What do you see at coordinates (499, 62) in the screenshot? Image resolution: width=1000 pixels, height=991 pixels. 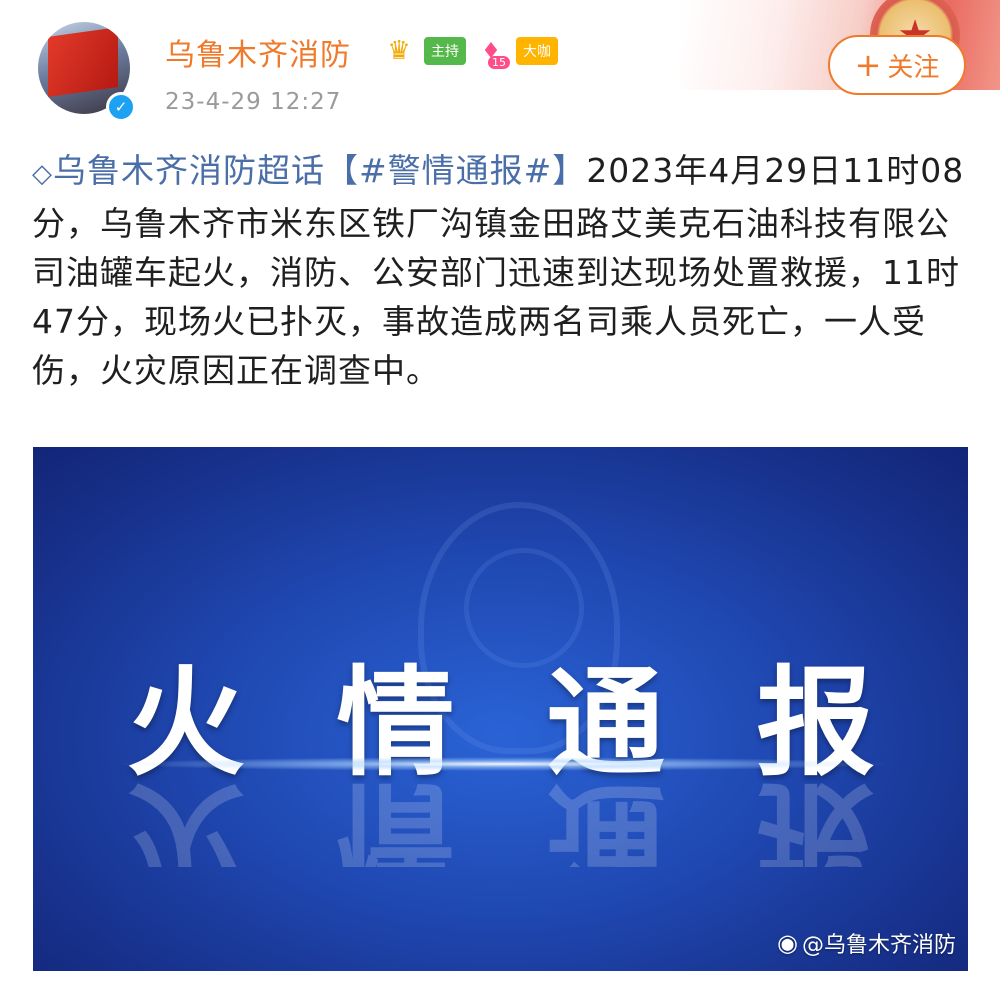 I see `level-number: 15` at bounding box center [499, 62].